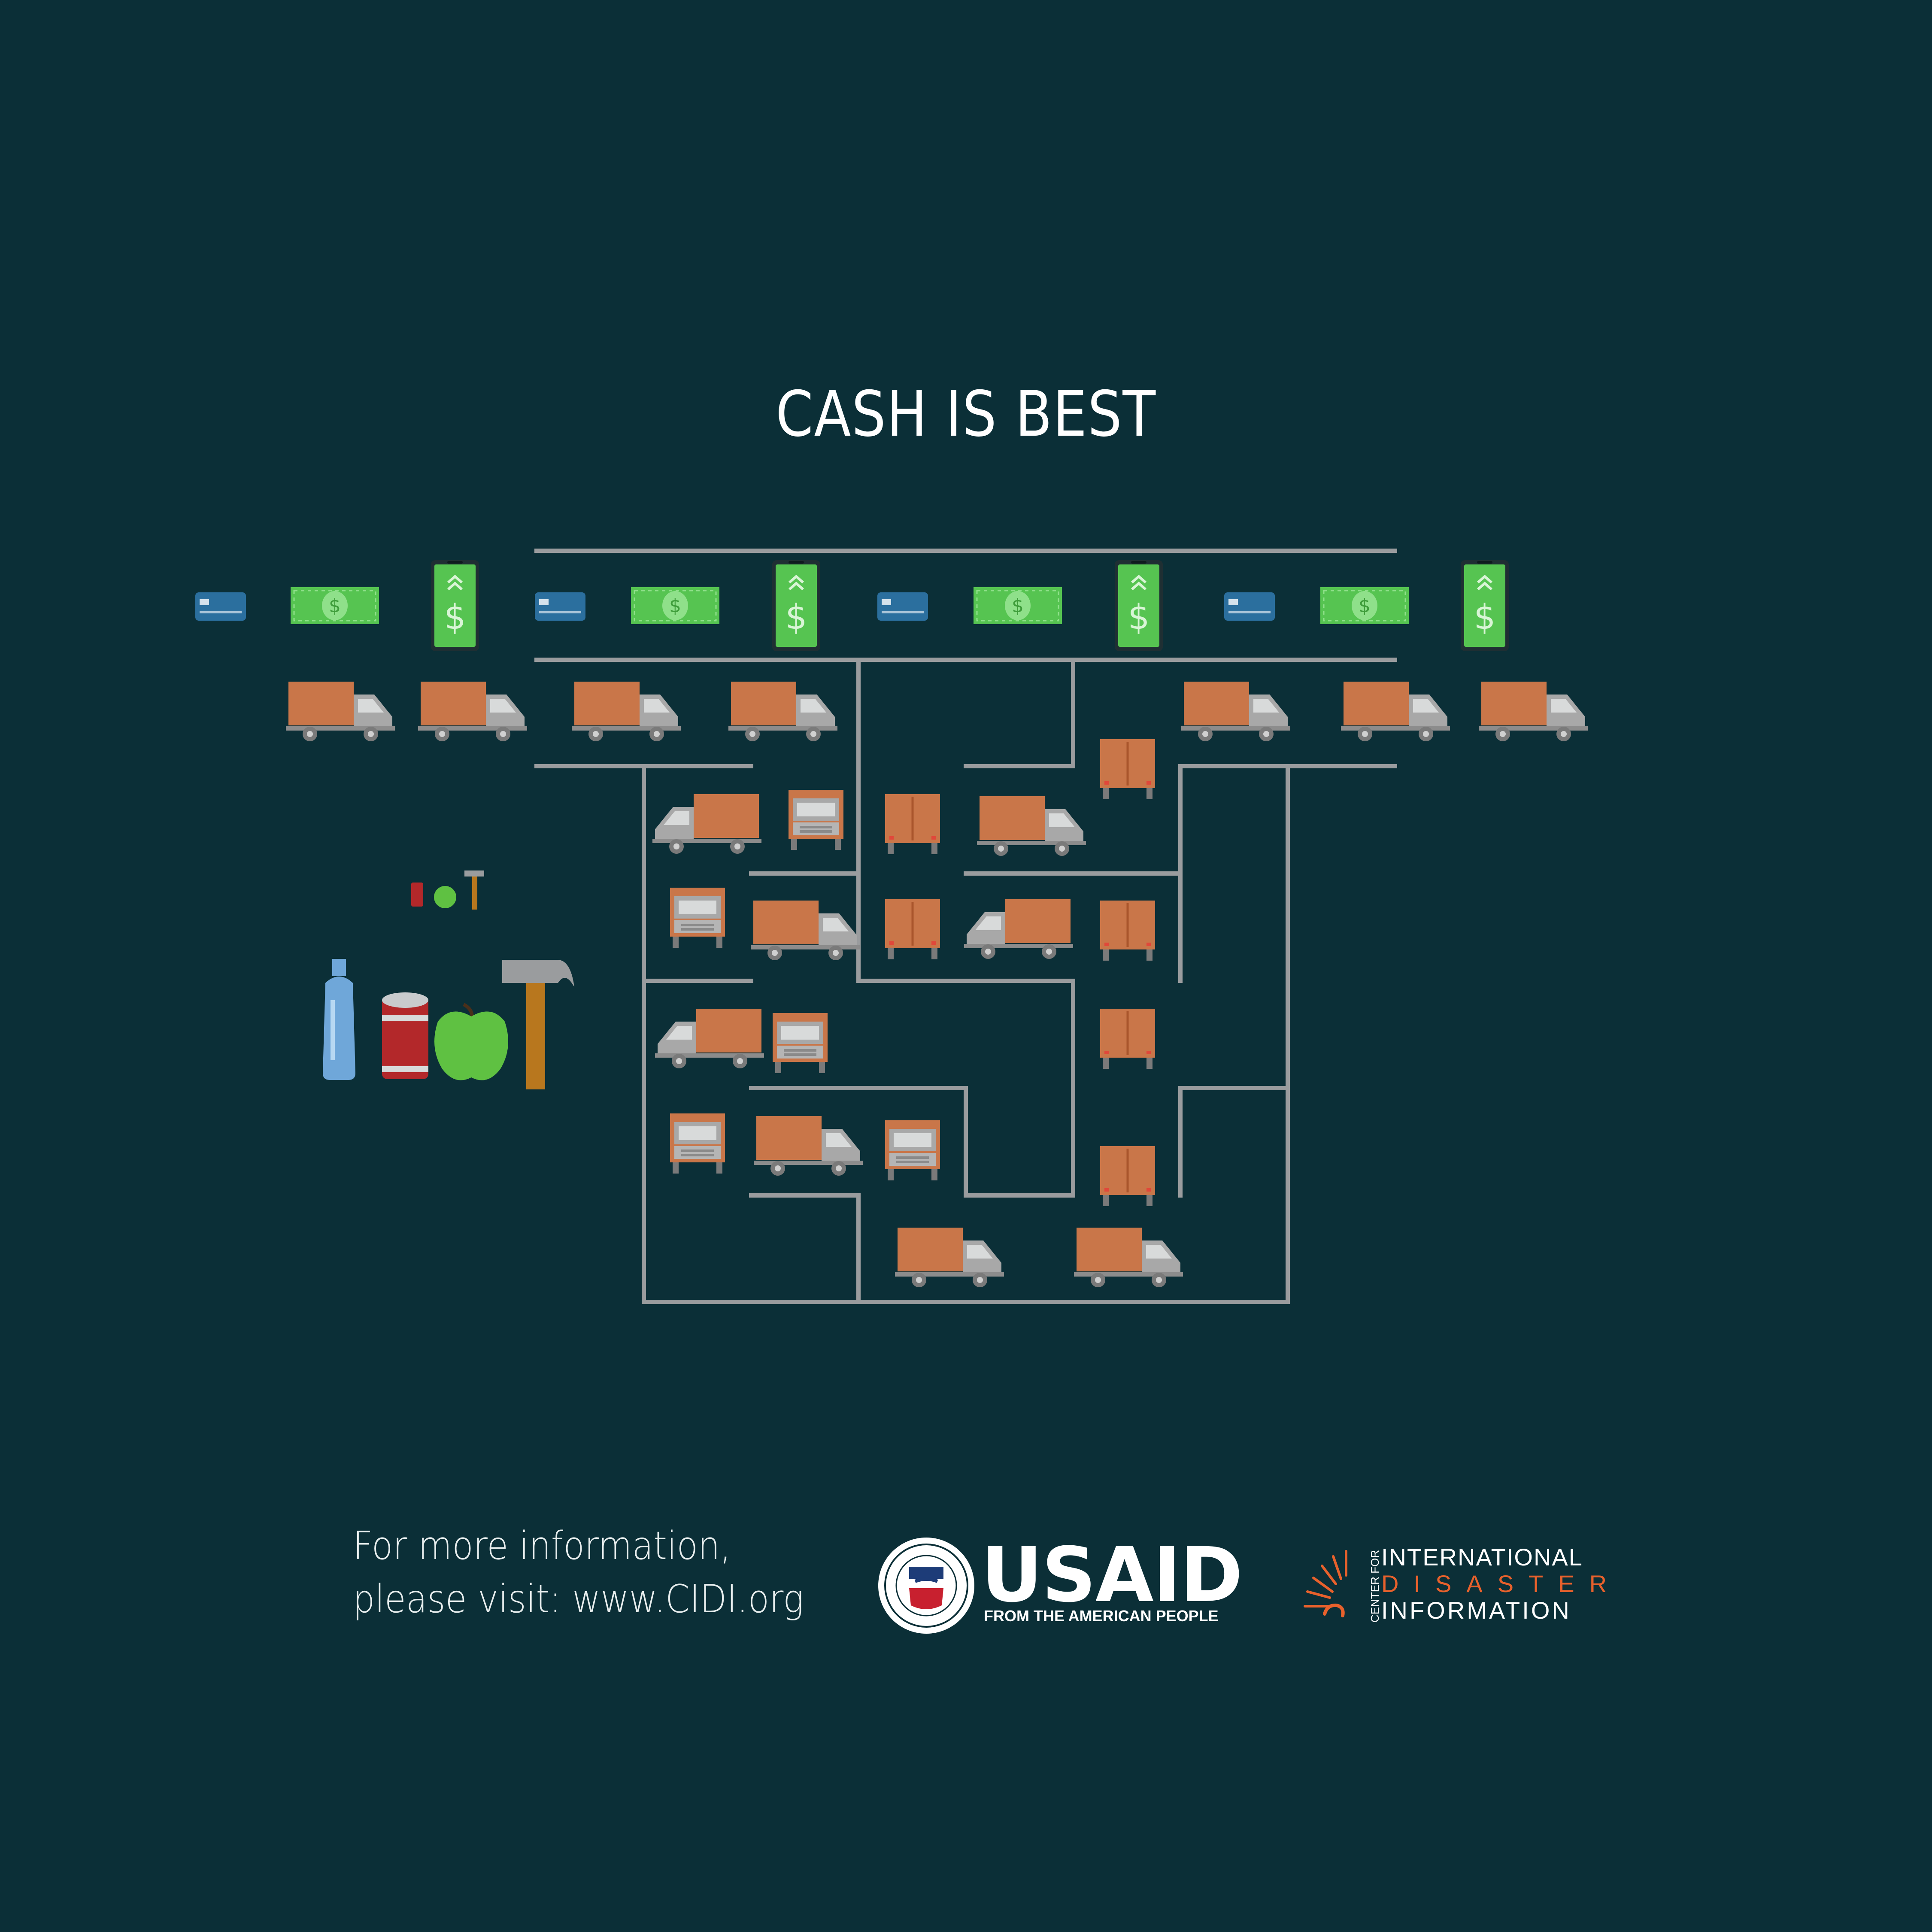 The width and height of the screenshot is (1932, 1932). What do you see at coordinates (1112, 1575) in the screenshot?
I see `usaid-wordmark: USAID` at bounding box center [1112, 1575].